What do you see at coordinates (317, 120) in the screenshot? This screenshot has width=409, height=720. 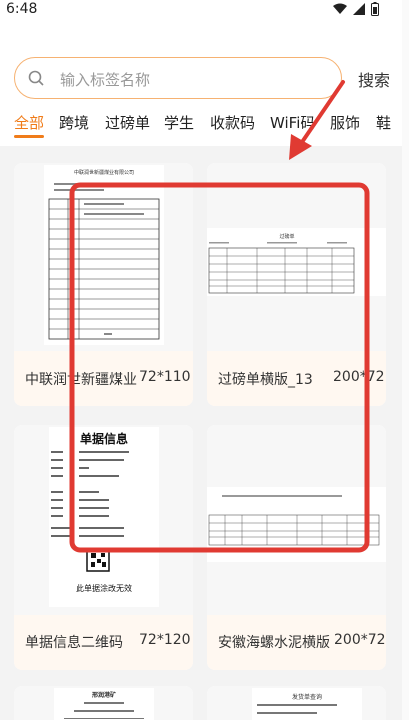 I see `annotation-arrow-icon` at bounding box center [317, 120].